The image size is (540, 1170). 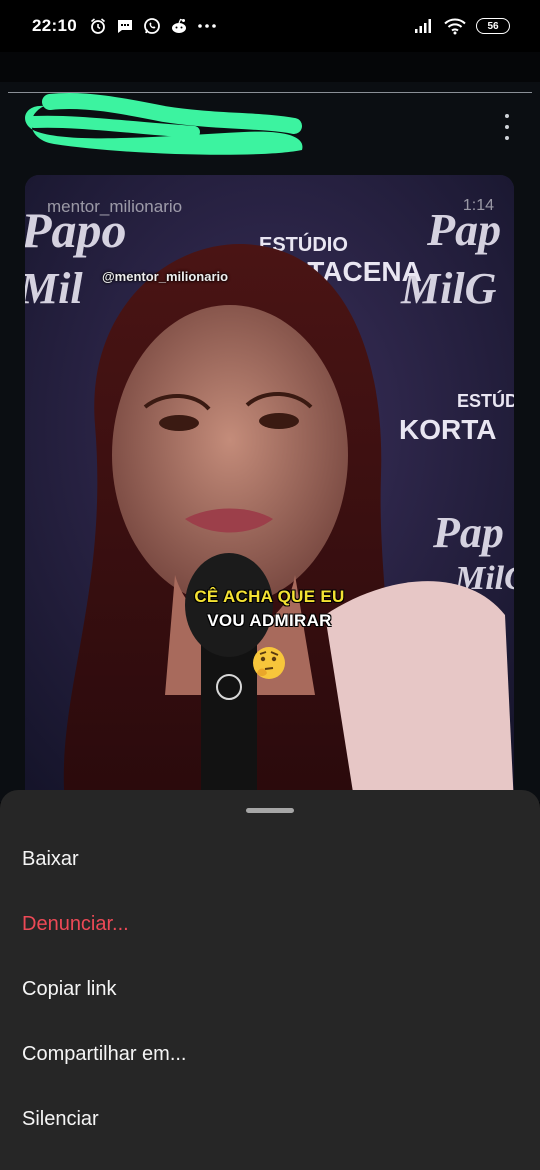 I want to click on more-dots-icon, so click(x=207, y=26).